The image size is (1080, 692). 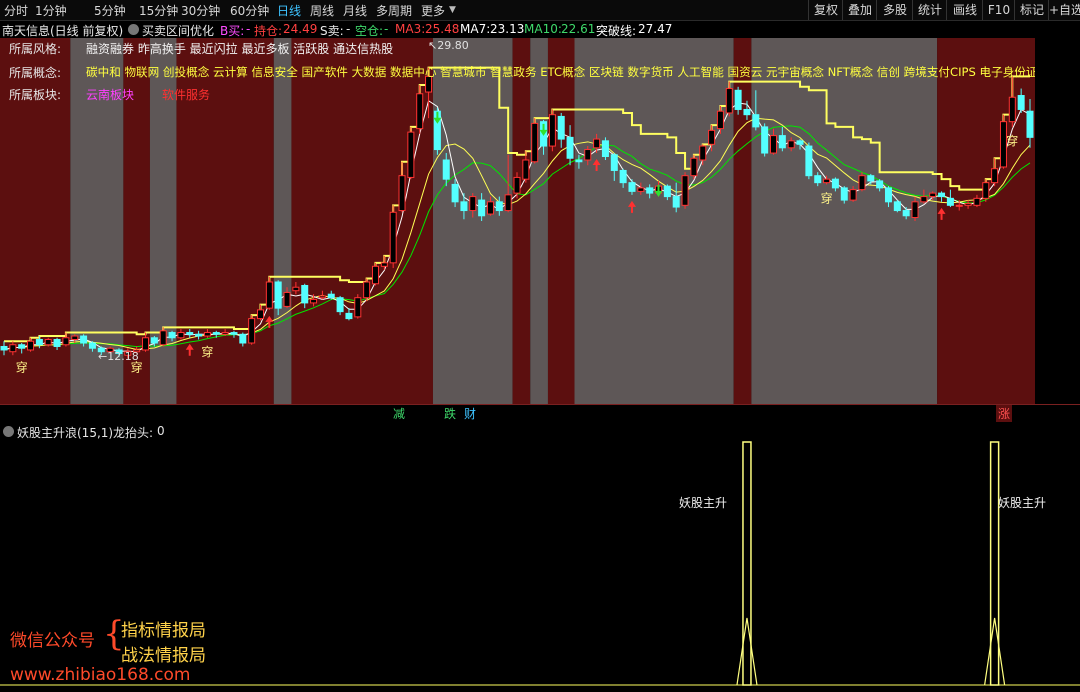 What do you see at coordinates (178, 30) in the screenshot?
I see `indicator-name: 买卖区间优化` at bounding box center [178, 30].